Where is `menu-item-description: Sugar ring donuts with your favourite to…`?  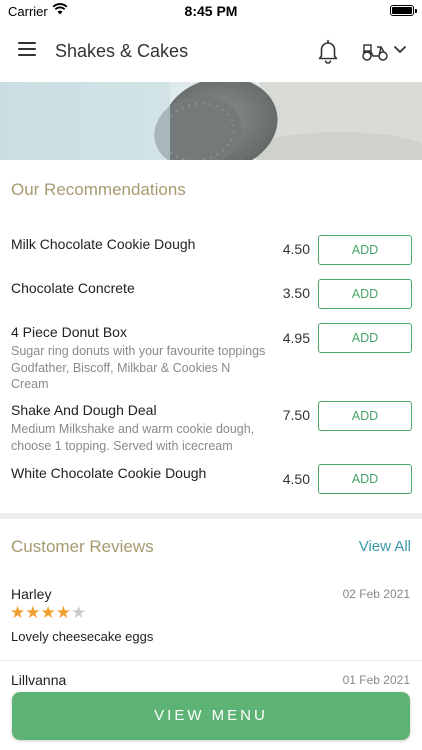
menu-item-description: Sugar ring donuts with your favourite to… is located at coordinates (138, 367).